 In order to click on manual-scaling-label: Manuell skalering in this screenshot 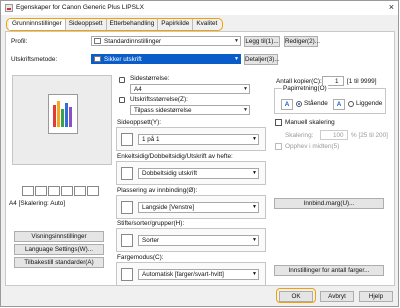, I will do `click(310, 122)`.